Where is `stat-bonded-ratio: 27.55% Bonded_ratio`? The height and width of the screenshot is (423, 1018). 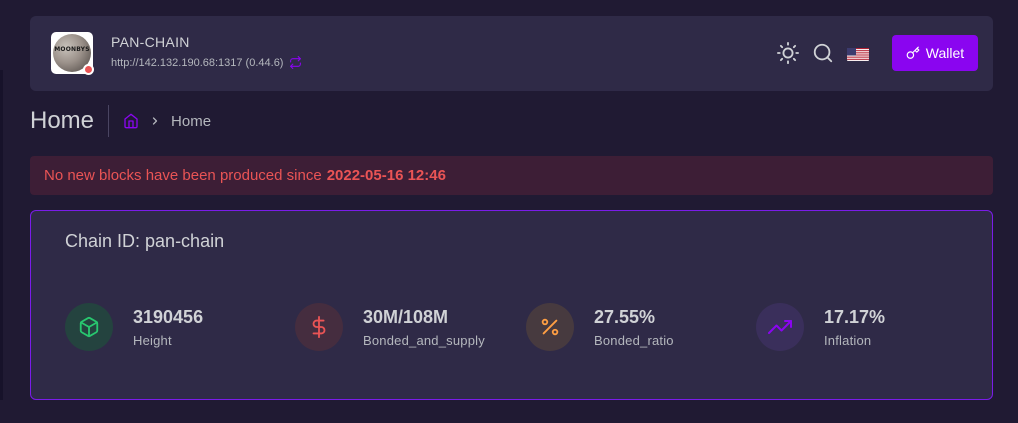
stat-bonded-ratio: 27.55% Bonded_ratio is located at coordinates (600, 327).